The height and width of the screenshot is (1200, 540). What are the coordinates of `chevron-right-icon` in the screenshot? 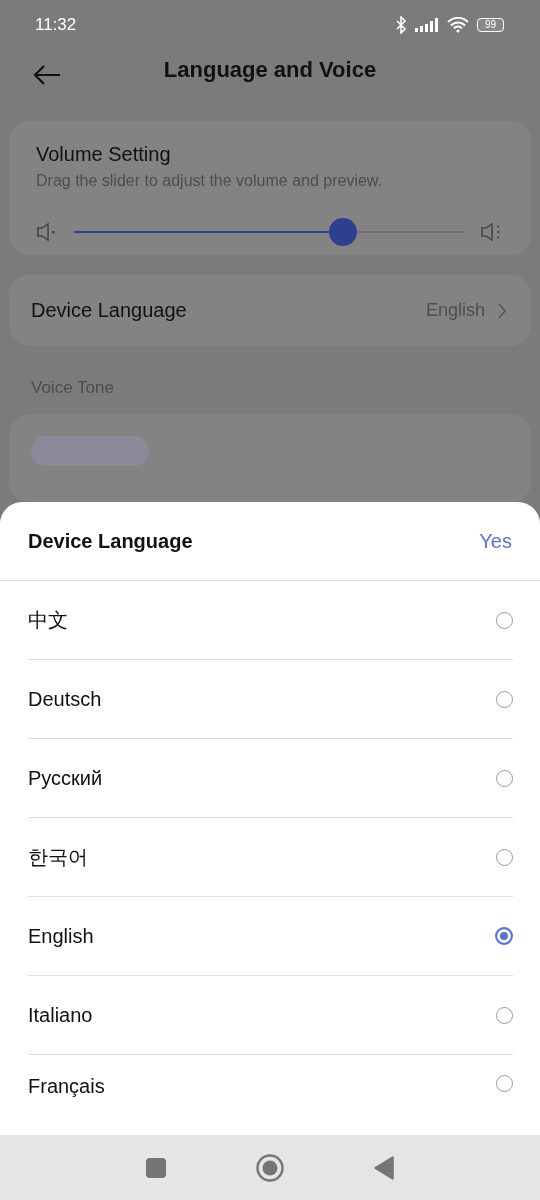 It's located at (502, 310).